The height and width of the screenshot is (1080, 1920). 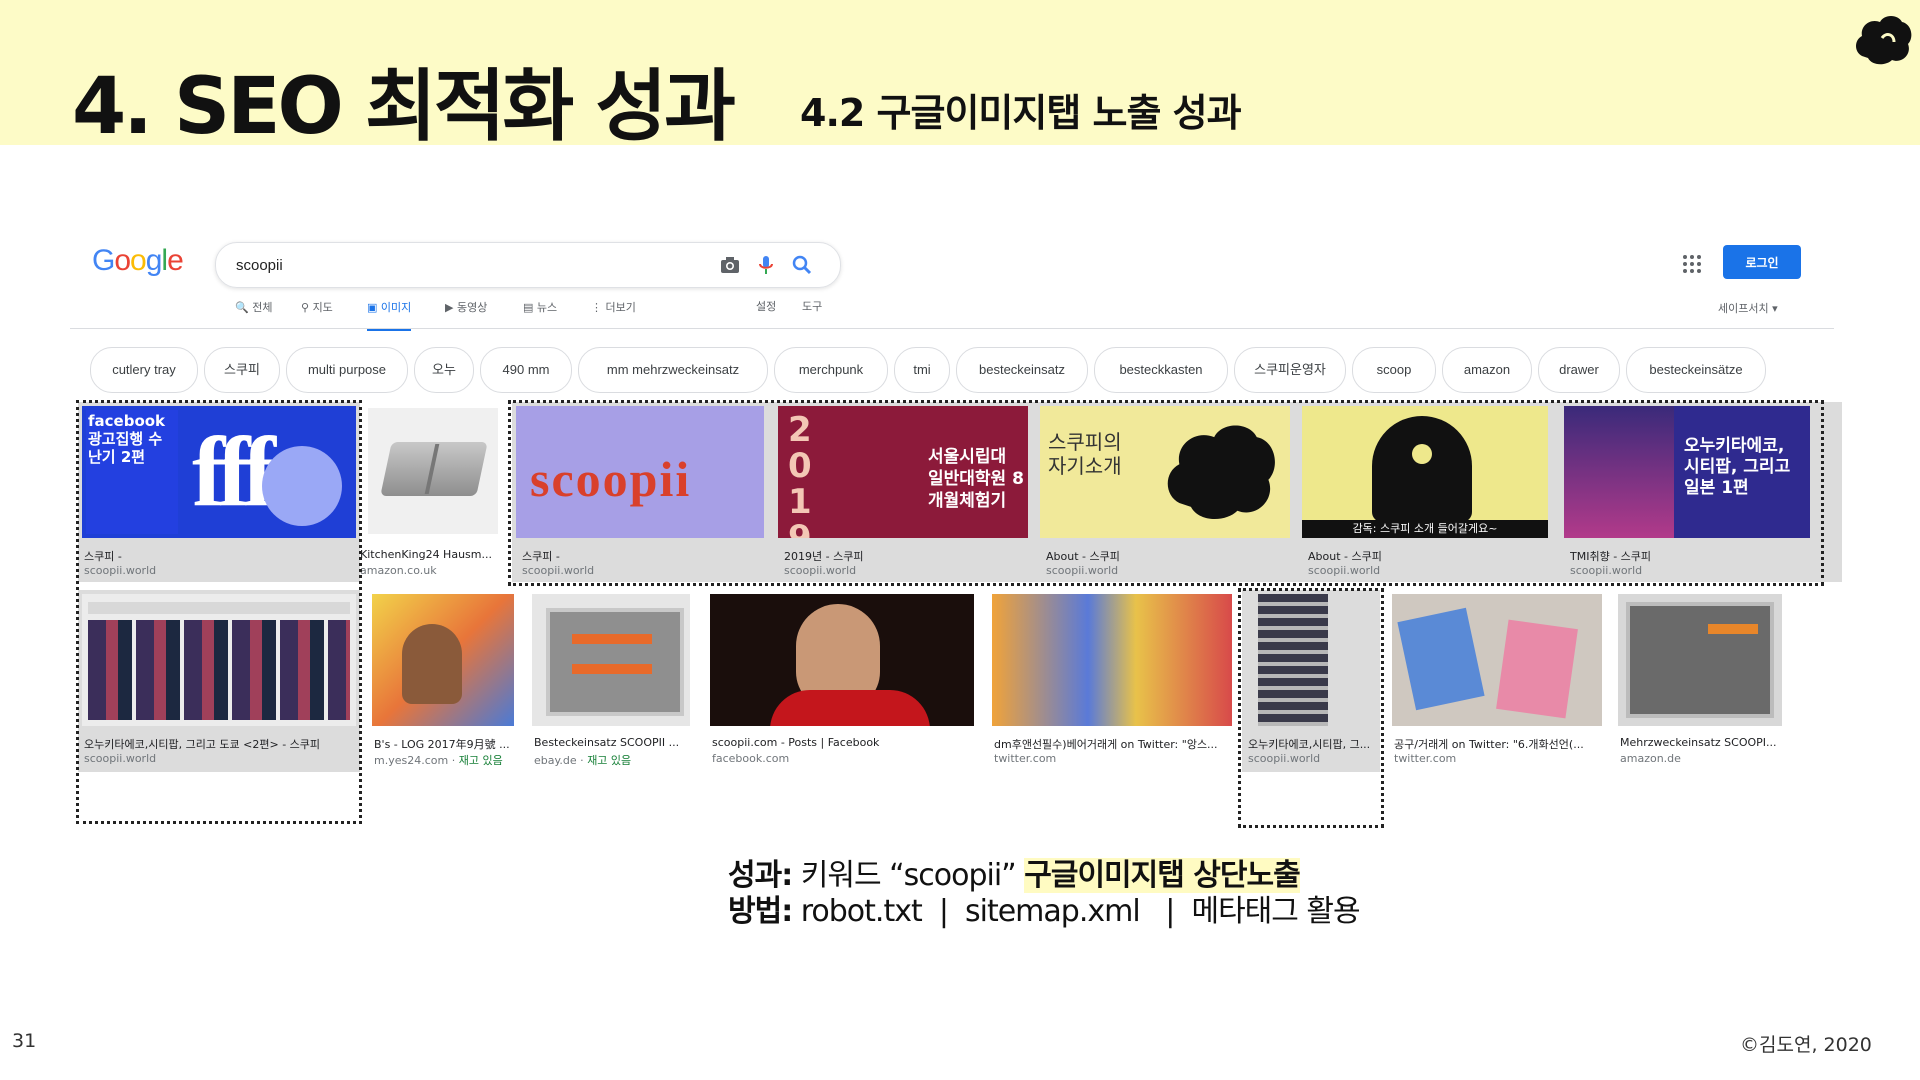 I want to click on more-vert-icon: ⋮, so click(x=596, y=307).